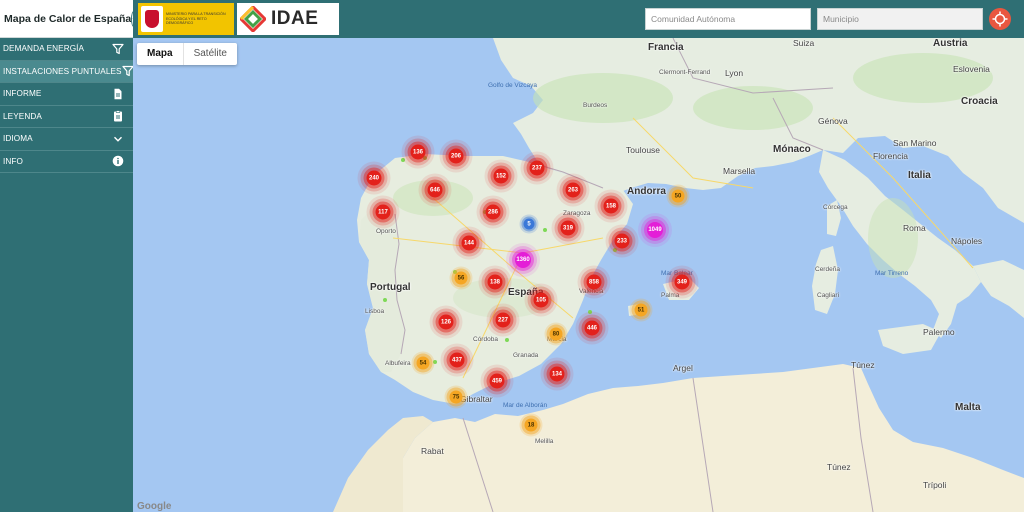 This screenshot has height=512, width=1024. I want to click on sidebar-item-instalaciones-puntuales: INSTALACIONES PUNTUALES, so click(67, 71).